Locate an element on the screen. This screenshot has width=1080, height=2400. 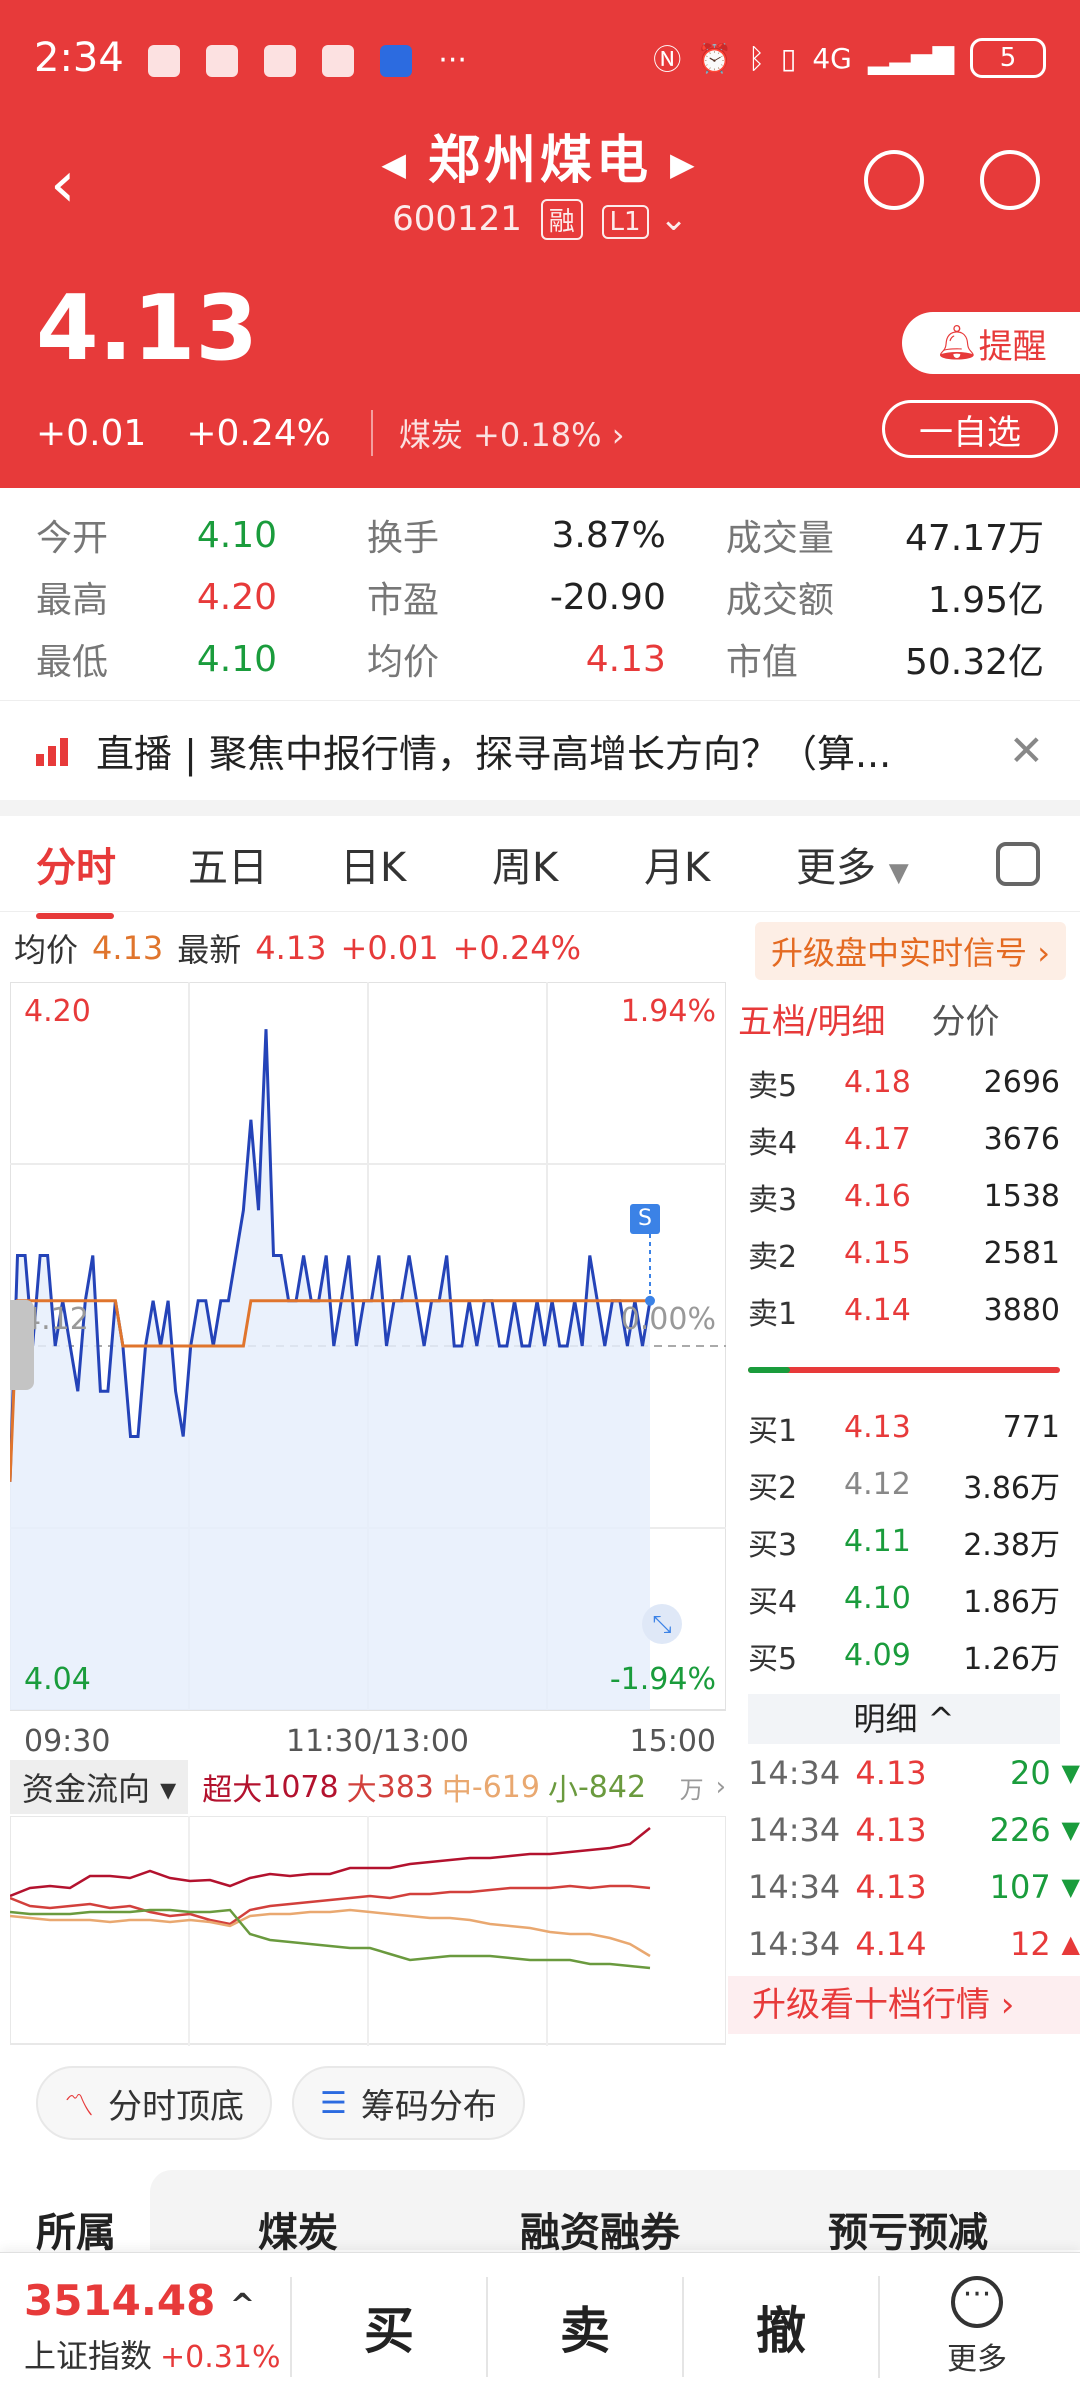
ask-level: 卖4 is located at coordinates (773, 1143).